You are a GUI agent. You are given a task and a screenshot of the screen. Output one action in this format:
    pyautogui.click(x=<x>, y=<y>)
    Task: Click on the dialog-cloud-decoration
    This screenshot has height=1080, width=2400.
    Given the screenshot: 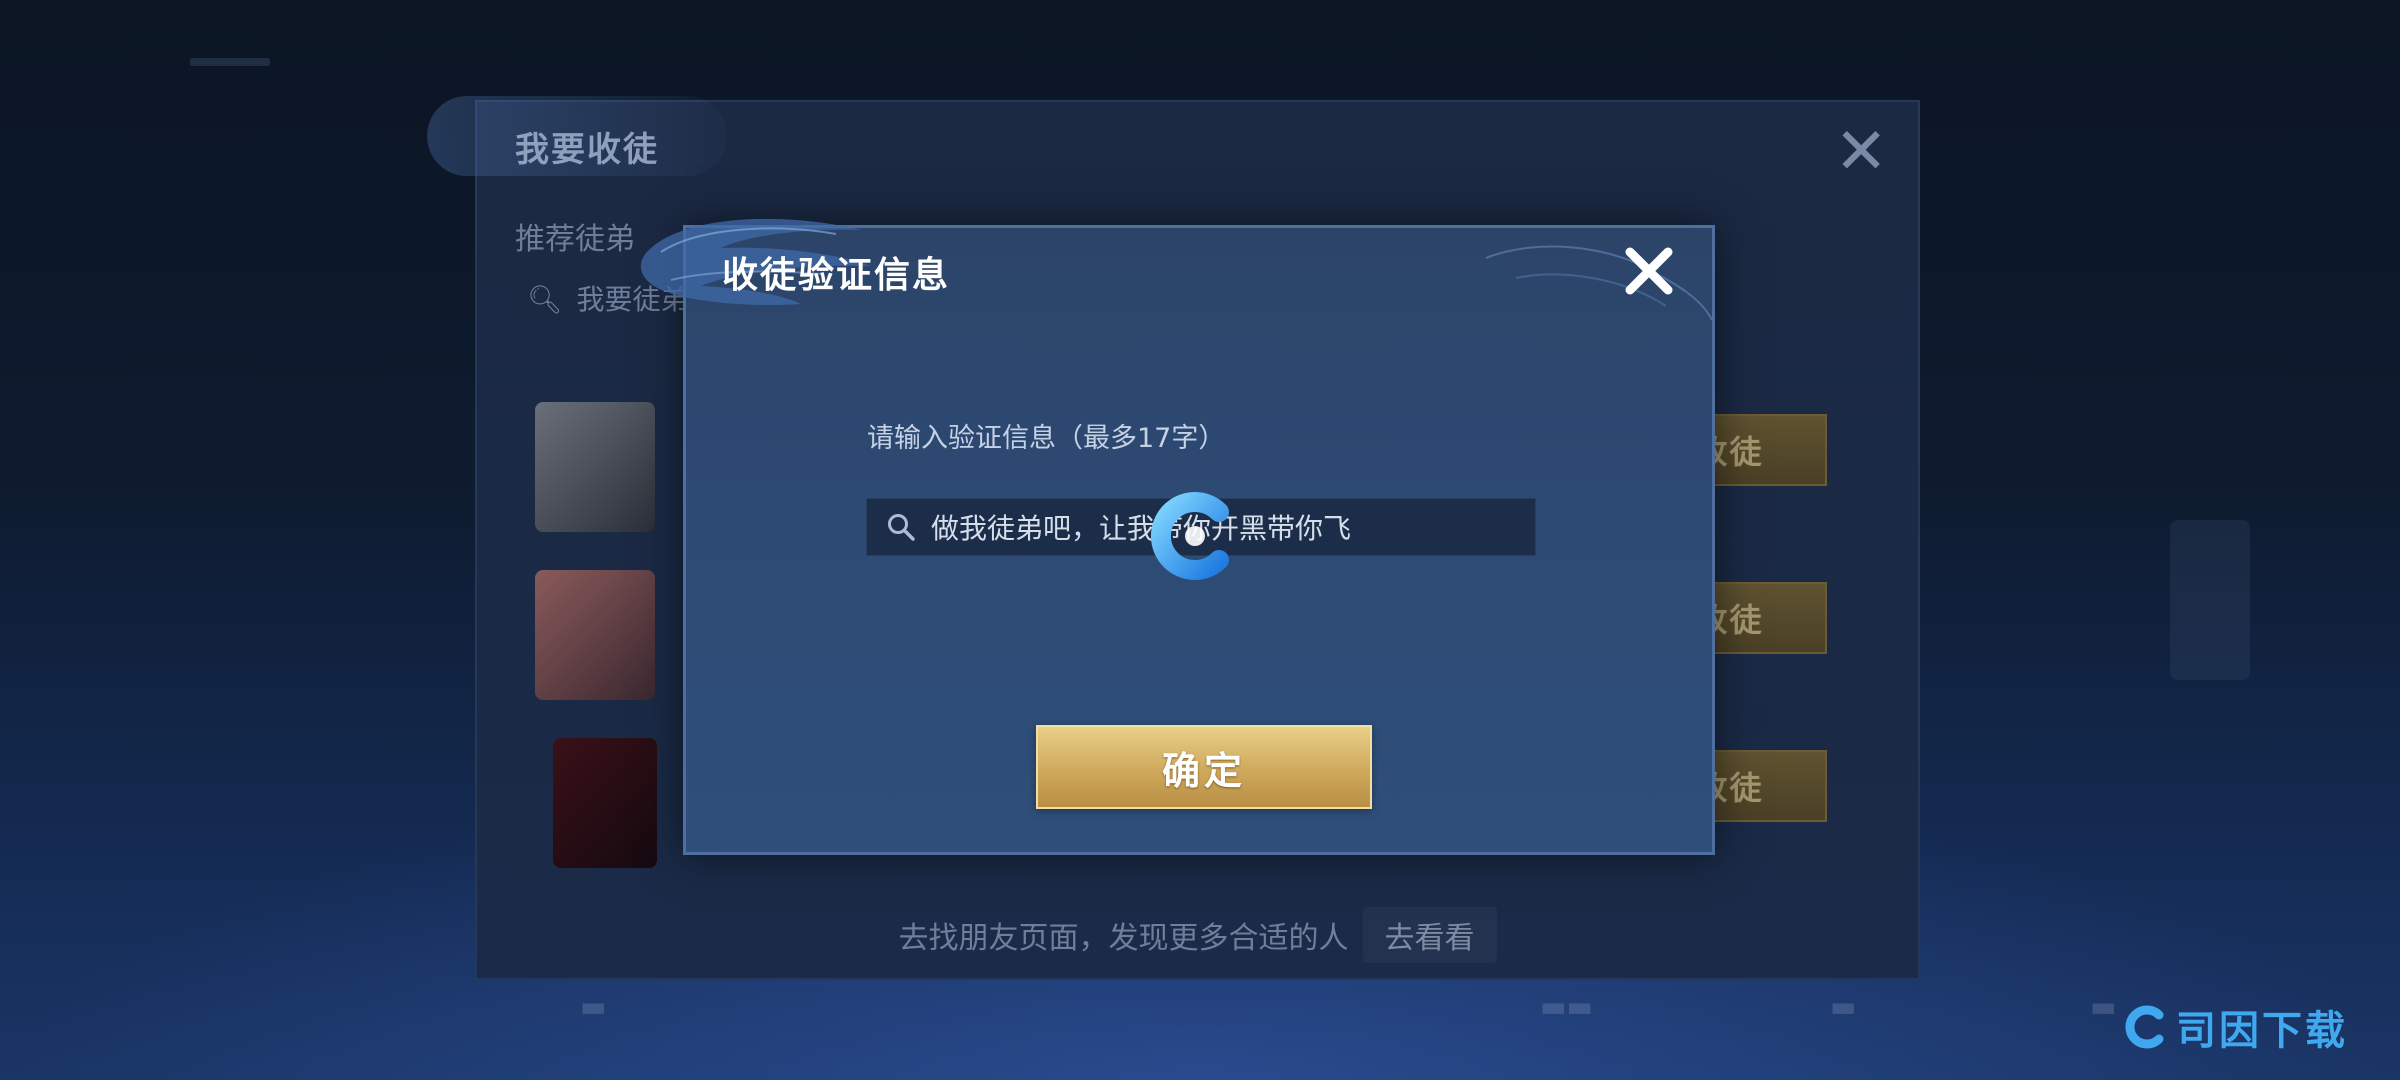 What is the action you would take?
    pyautogui.click(x=1599, y=283)
    